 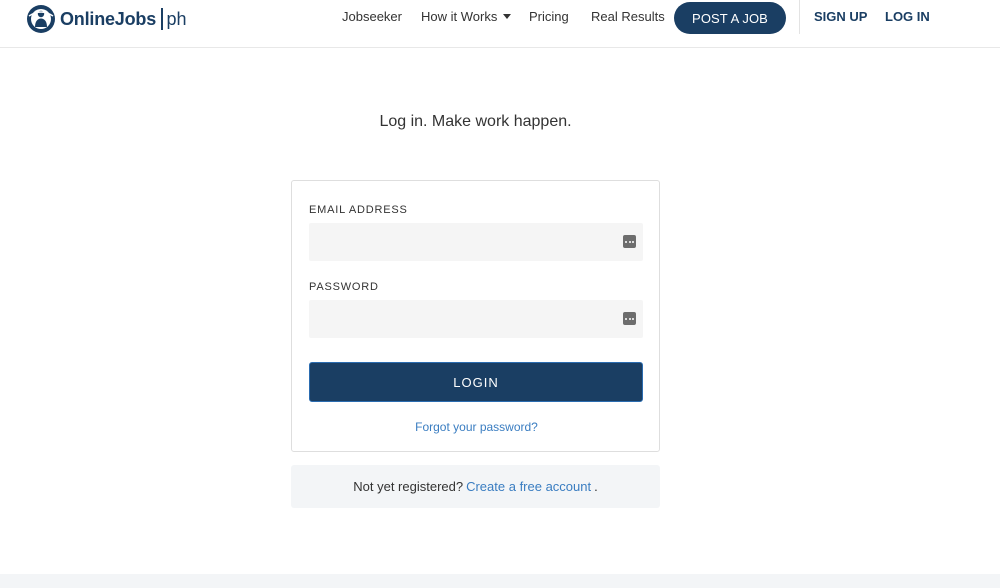 I want to click on brand-name: OnlineJobs, so click(x=108, y=18).